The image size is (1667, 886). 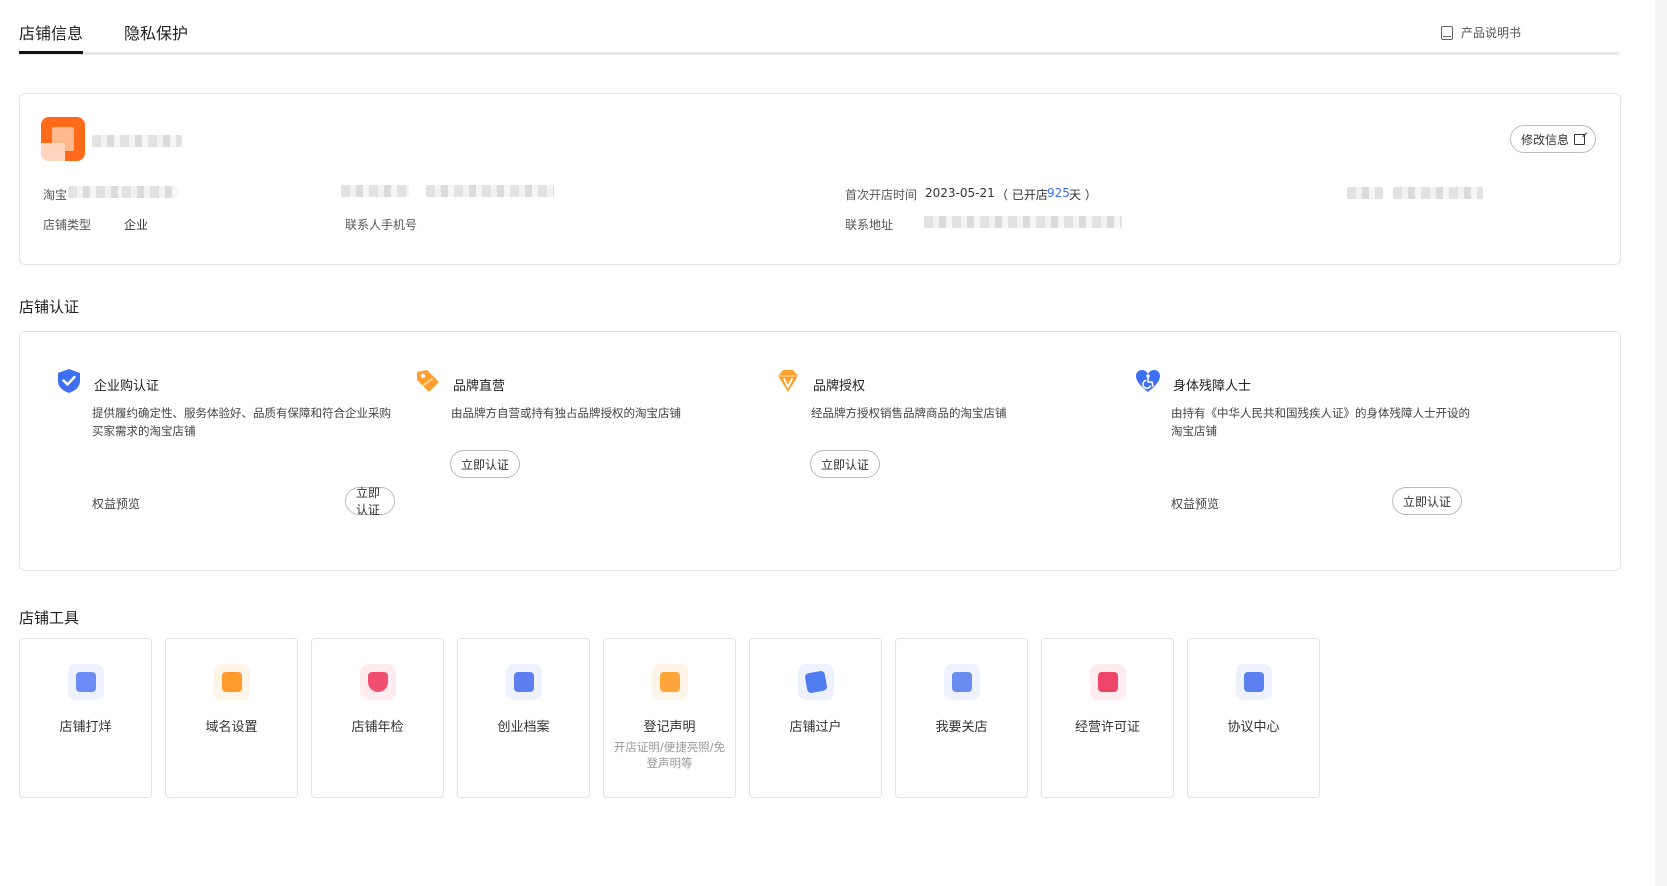 What do you see at coordinates (961, 682) in the screenshot?
I see `close-store-icon` at bounding box center [961, 682].